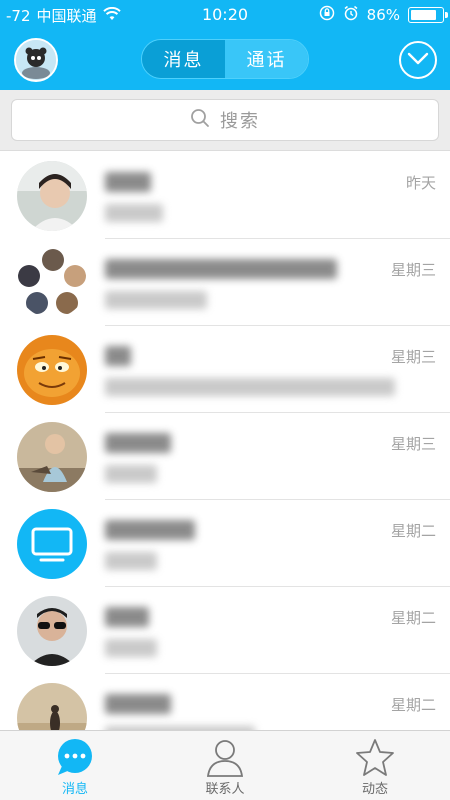 This screenshot has width=450, height=800. I want to click on carrier-name: 中国联通, so click(66, 16).